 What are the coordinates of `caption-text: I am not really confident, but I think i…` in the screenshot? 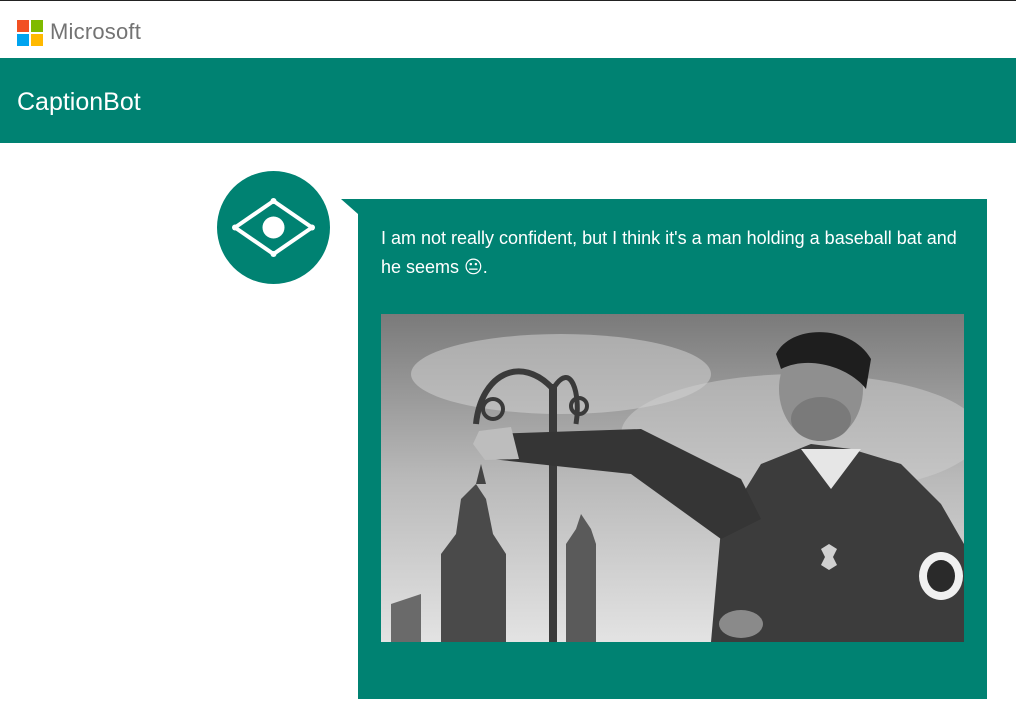 It's located at (669, 252).